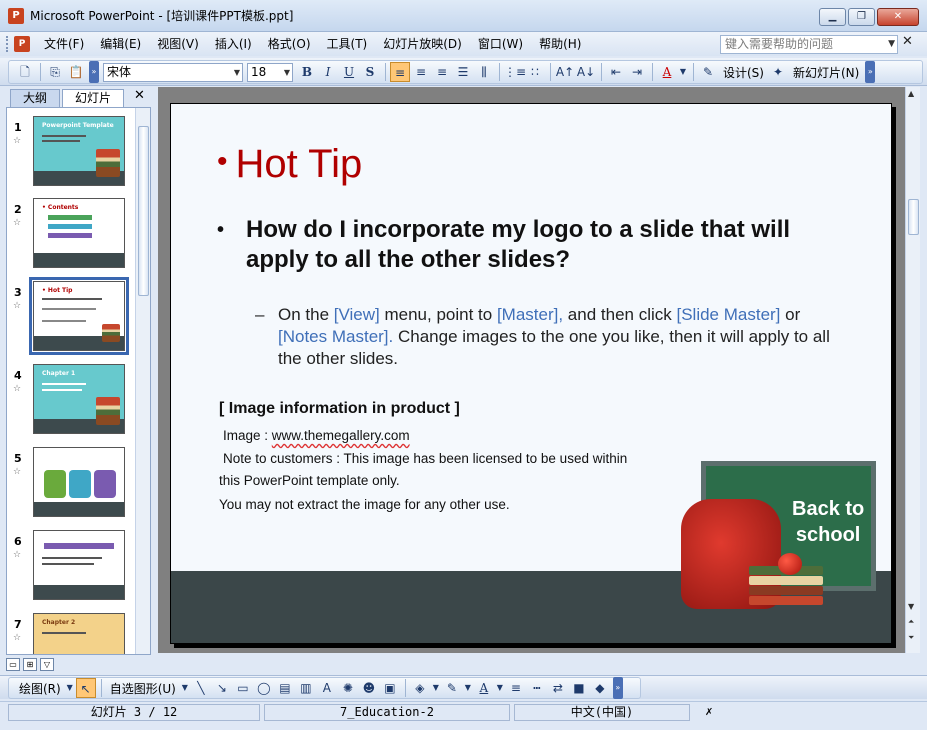 This screenshot has width=927, height=730. Describe the element at coordinates (912, 370) in the screenshot. I see `editor-scrollbar: ▲ ▼ ⏶ ⏷` at that location.